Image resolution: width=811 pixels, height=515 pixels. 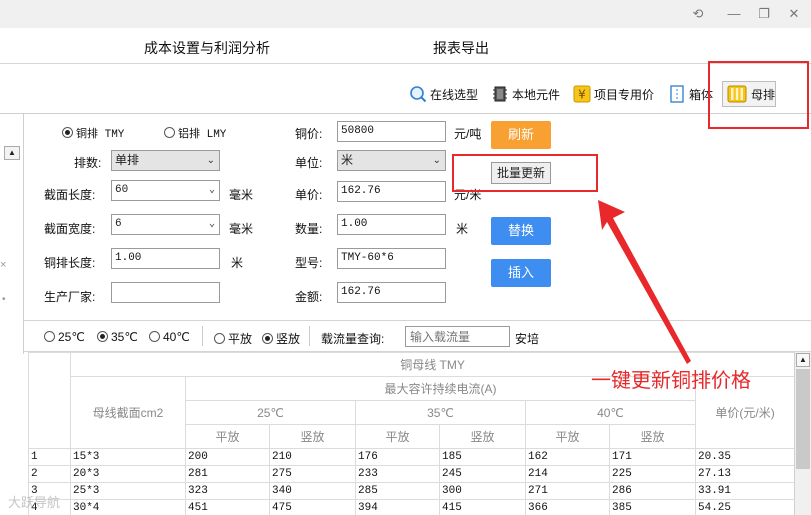 What do you see at coordinates (567, 474) in the screenshot?
I see `cell: 214` at bounding box center [567, 474].